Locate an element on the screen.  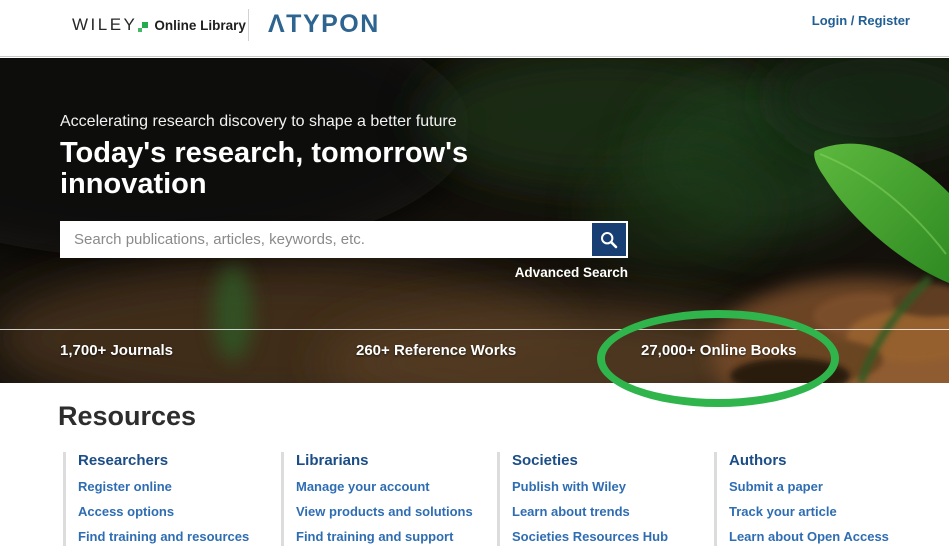
link-register-online: Register online is located at coordinates (176, 487).